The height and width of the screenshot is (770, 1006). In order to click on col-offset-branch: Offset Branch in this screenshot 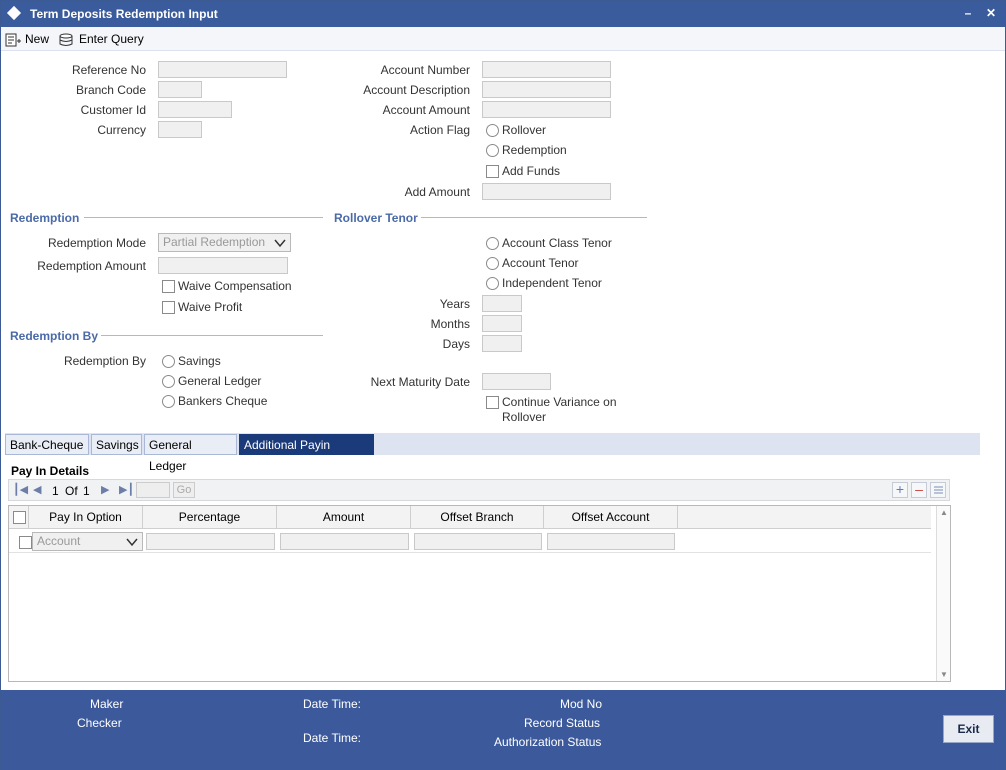, I will do `click(477, 517)`.